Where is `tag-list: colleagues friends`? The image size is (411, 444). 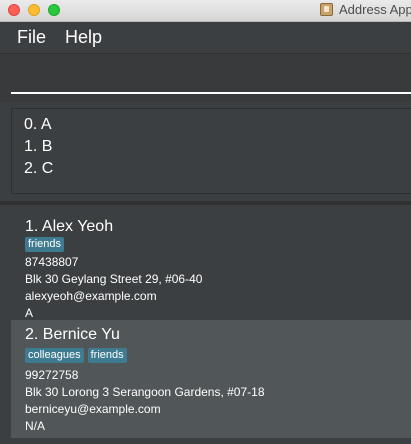 tag-list: colleagues friends is located at coordinates (76, 355).